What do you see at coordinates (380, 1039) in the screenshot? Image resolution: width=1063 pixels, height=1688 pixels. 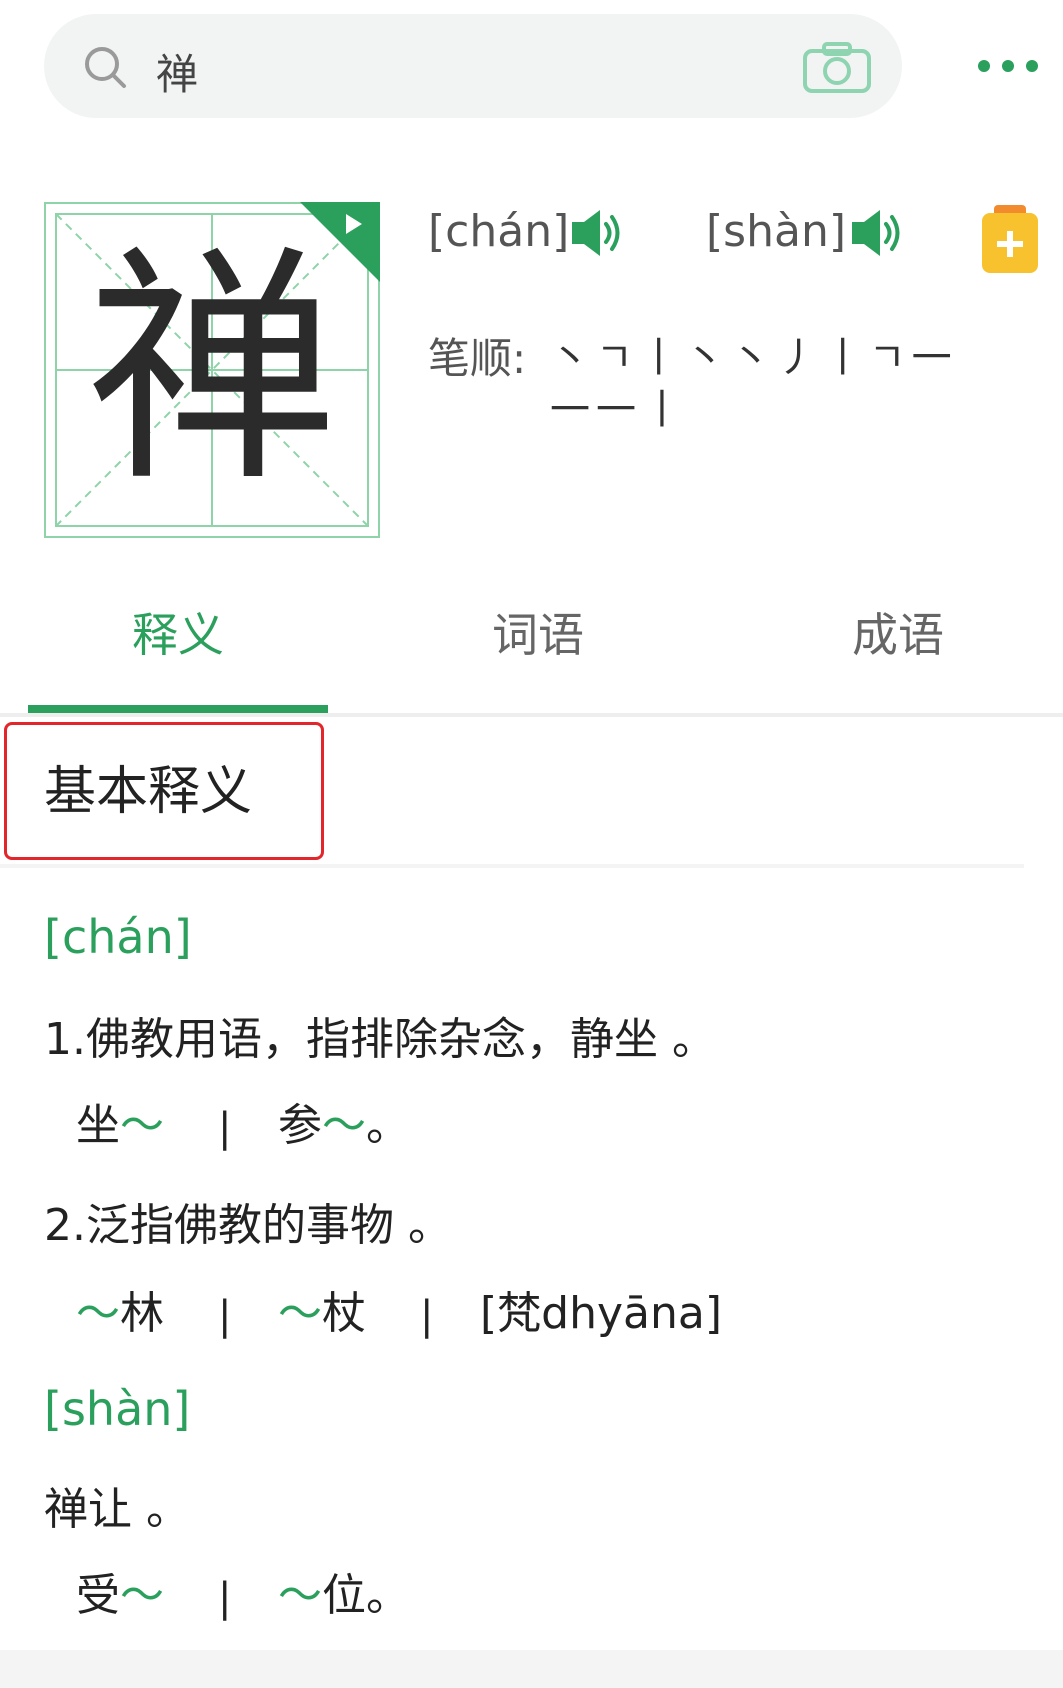 I see `definition-text: 1.佛教用语，指排除杂念，静坐 。` at bounding box center [380, 1039].